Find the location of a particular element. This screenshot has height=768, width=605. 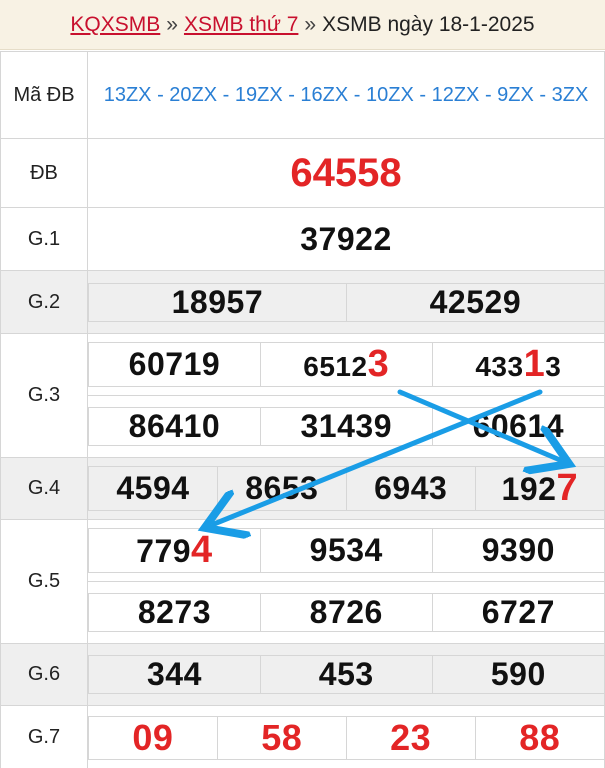

breadcrumb-section-link: XSMB thứ 7 is located at coordinates (241, 25).